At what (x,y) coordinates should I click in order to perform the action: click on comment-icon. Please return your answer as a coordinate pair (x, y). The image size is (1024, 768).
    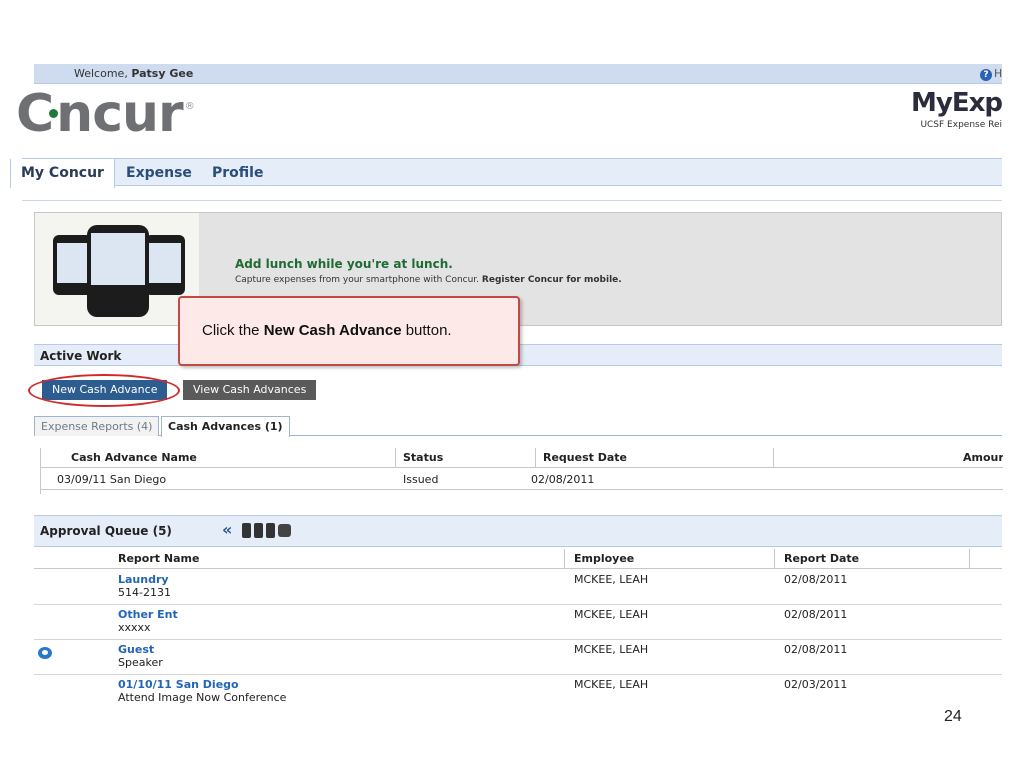
    Looking at the image, I should click on (45, 653).